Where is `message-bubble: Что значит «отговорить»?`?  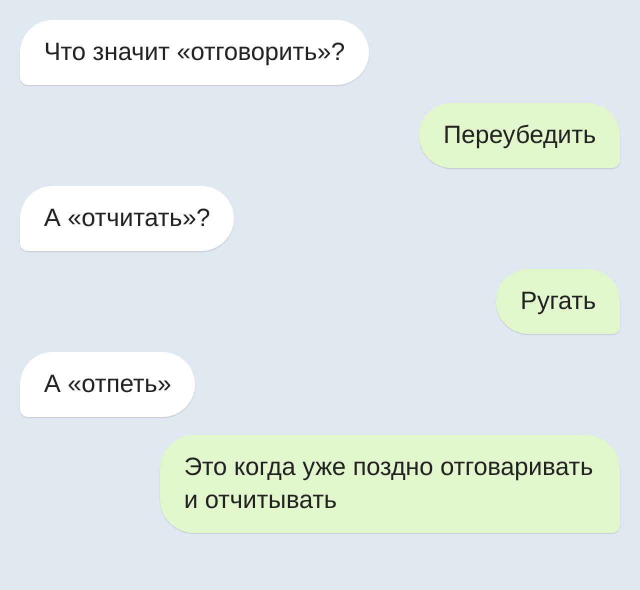
message-bubble: Что значит «отговорить»? is located at coordinates (194, 52).